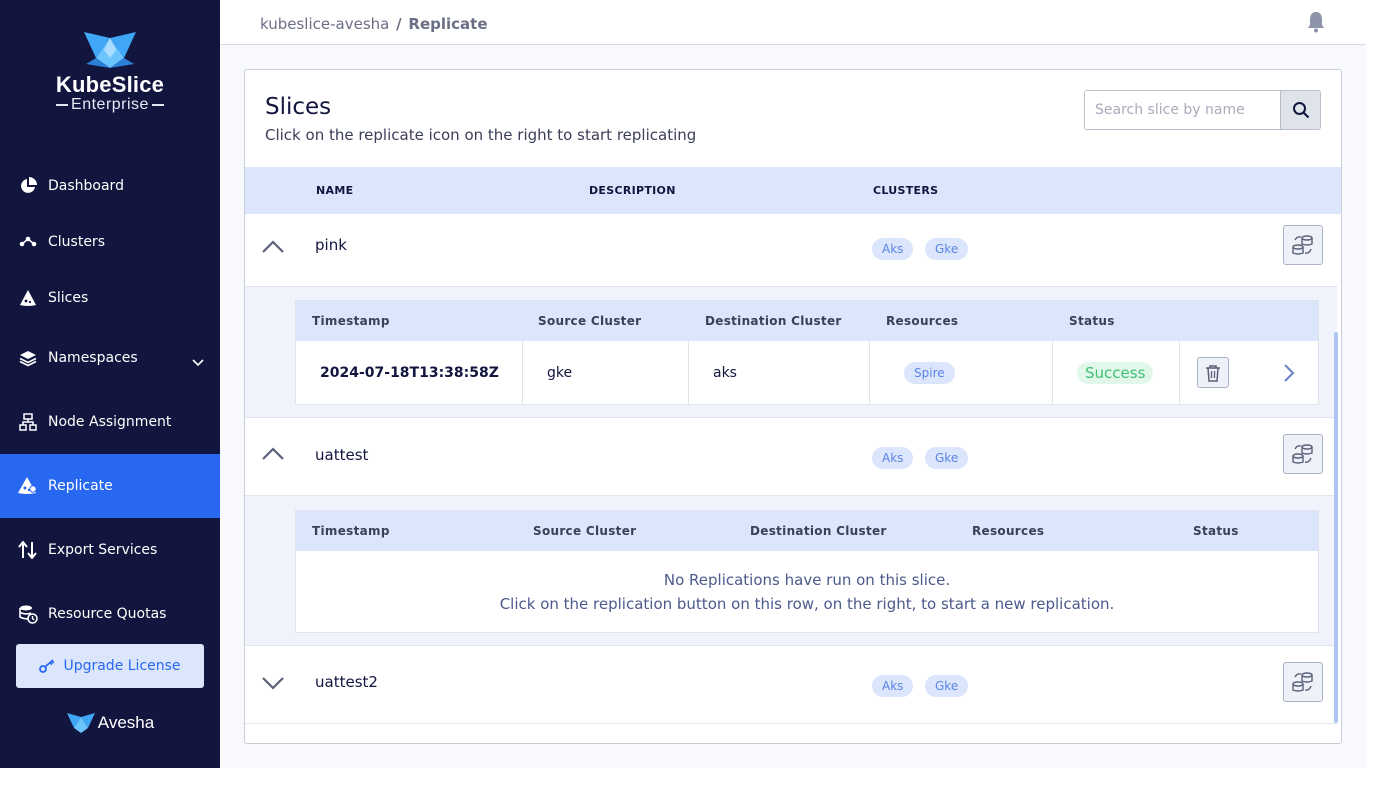  I want to click on search-input, so click(1183, 110).